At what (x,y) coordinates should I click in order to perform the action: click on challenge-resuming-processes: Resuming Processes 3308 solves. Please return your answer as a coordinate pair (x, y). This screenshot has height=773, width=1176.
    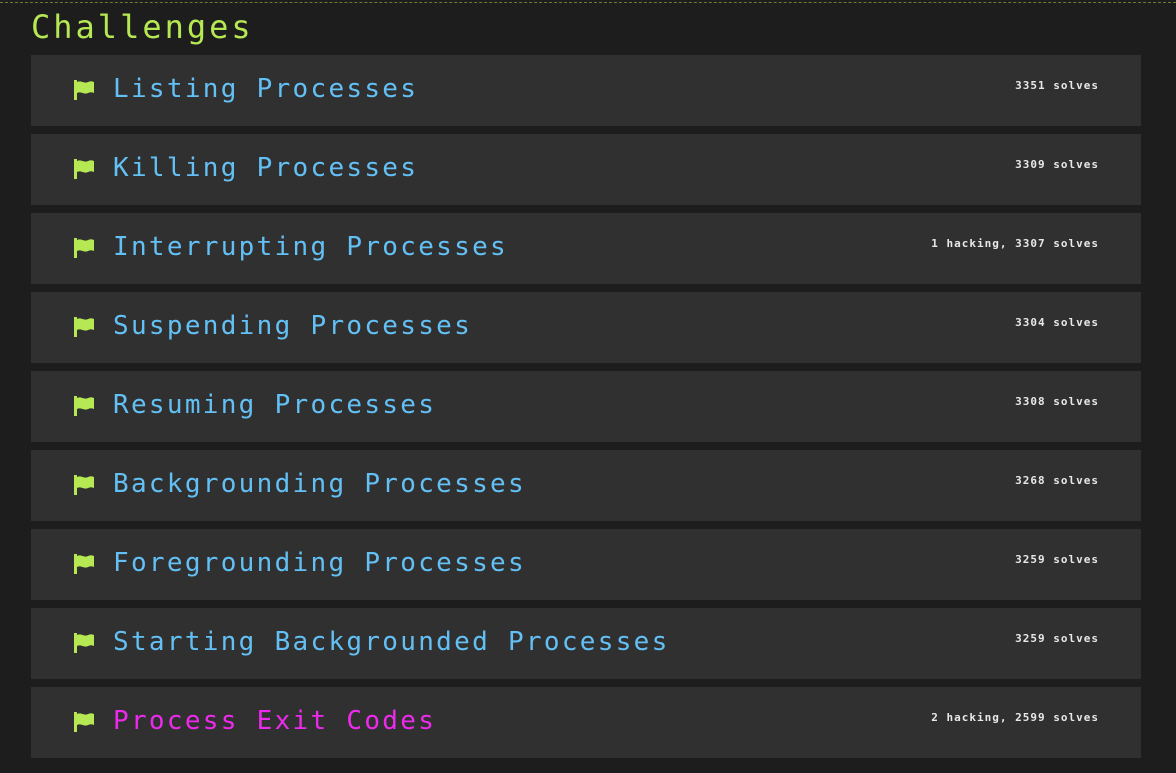
    Looking at the image, I should click on (586, 406).